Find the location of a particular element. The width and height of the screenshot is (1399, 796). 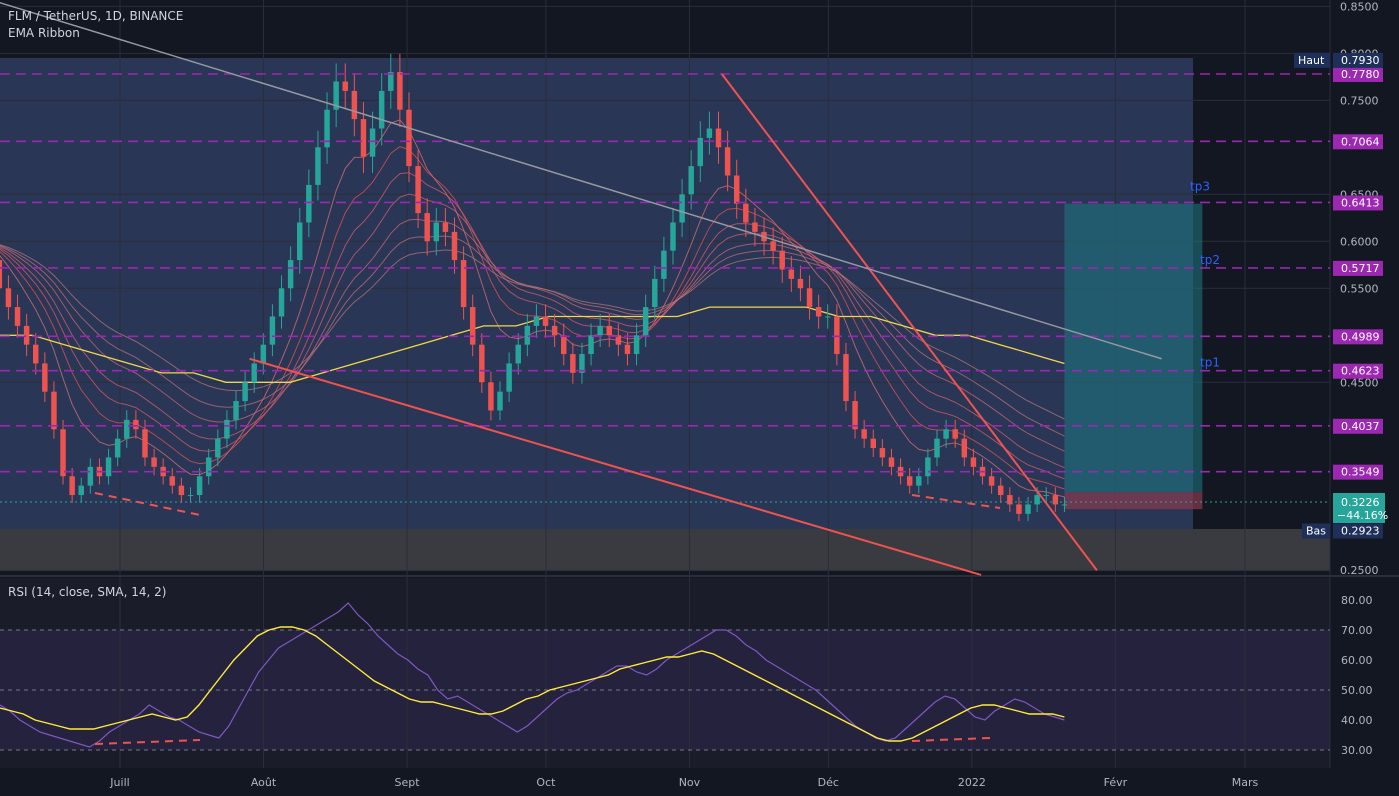

price-level-tag-text: 0.4623 is located at coordinates (1360, 371).